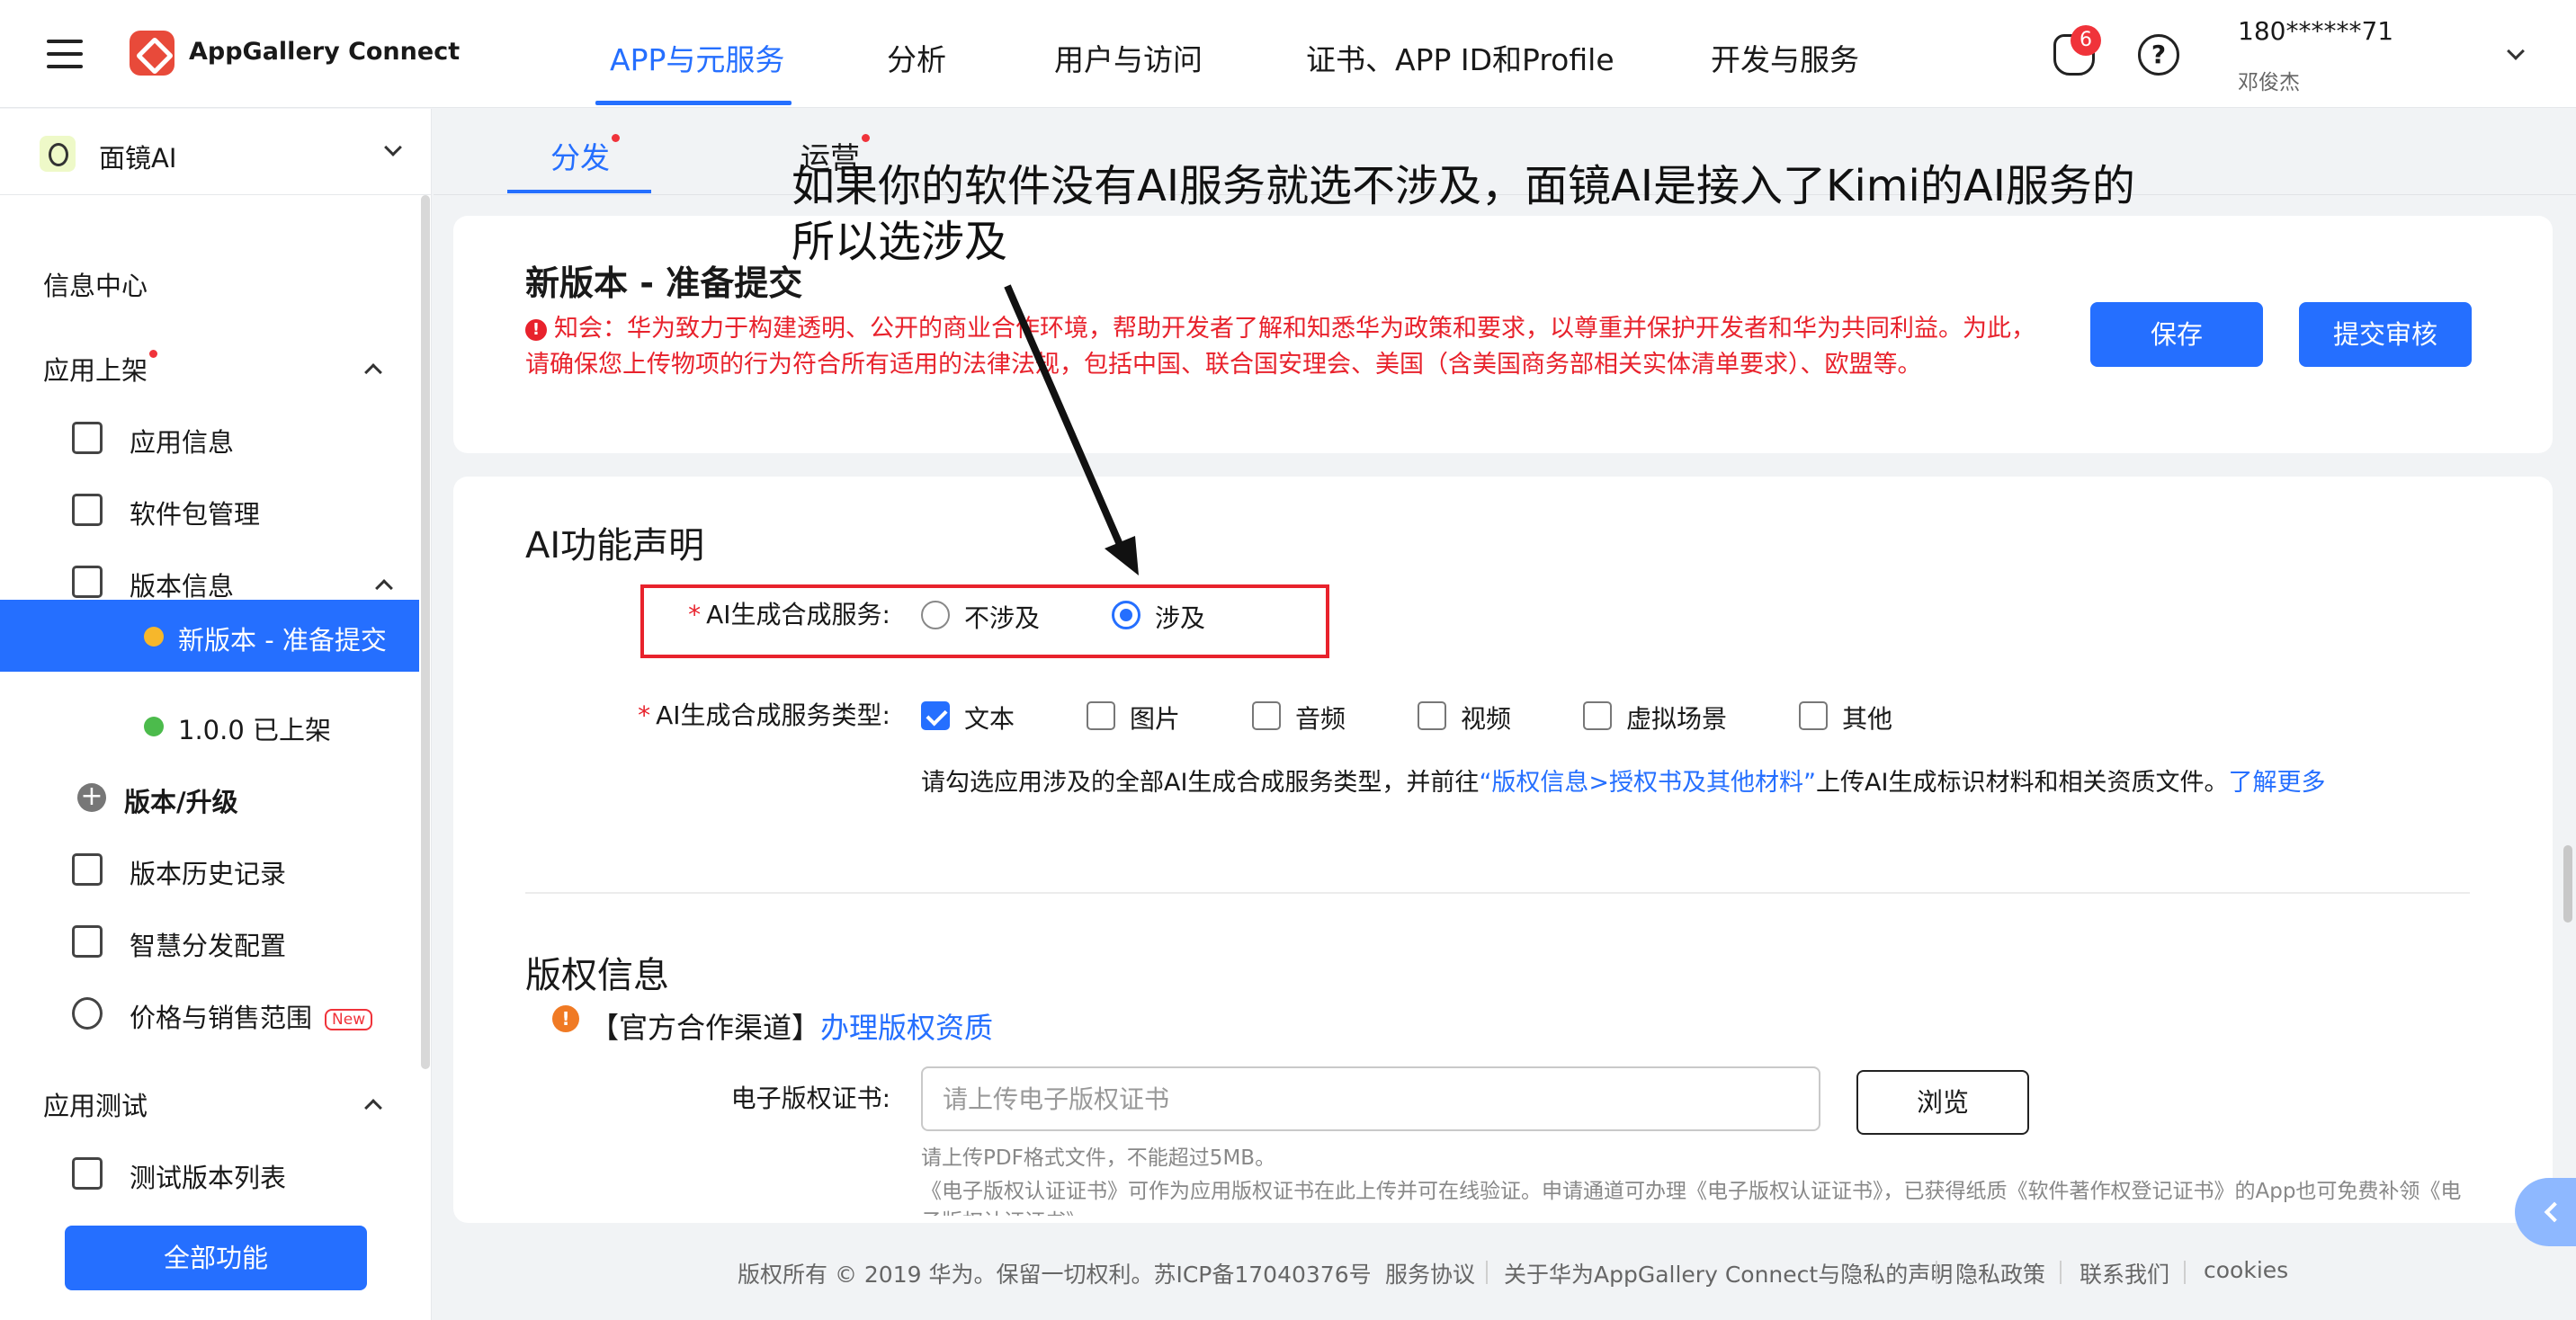  I want to click on nav-analytics: 分析, so click(916, 57).